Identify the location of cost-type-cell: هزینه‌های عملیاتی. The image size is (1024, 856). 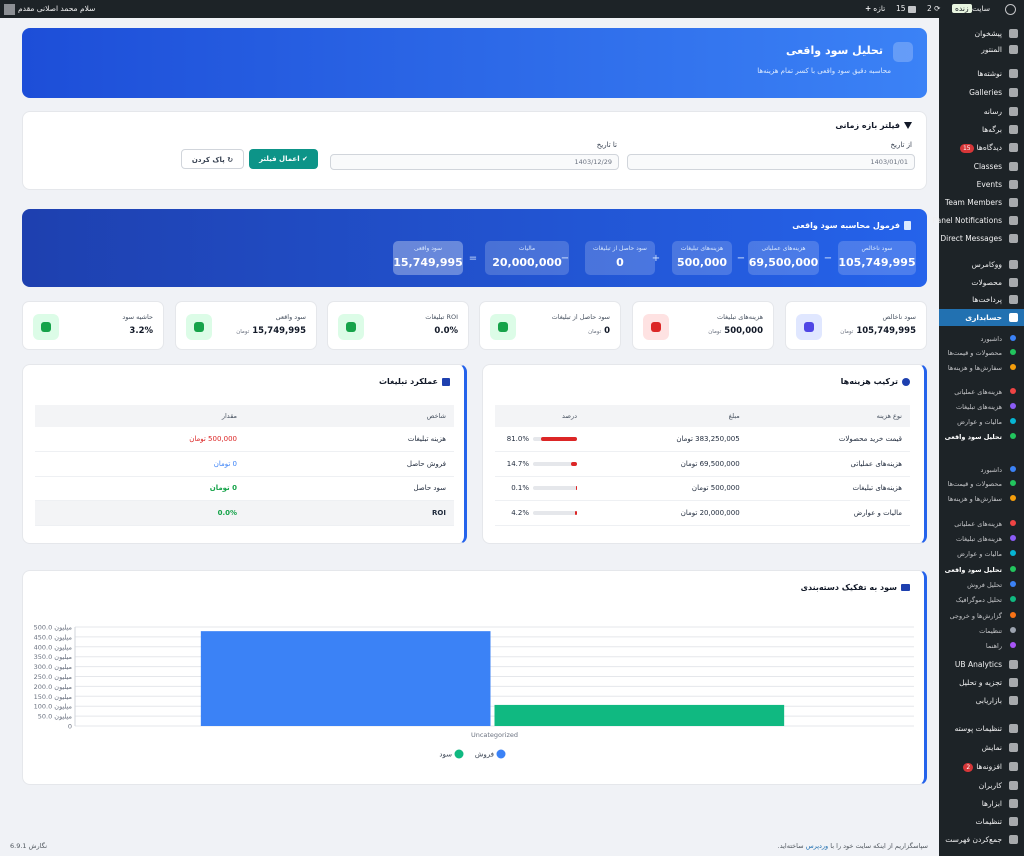
(828, 464).